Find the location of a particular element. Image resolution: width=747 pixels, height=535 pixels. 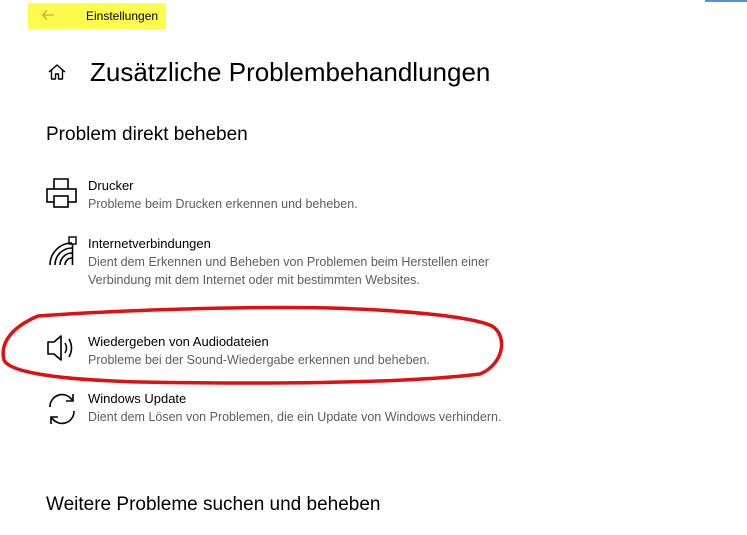

item-name: Internetverbindungen is located at coordinates (149, 243).